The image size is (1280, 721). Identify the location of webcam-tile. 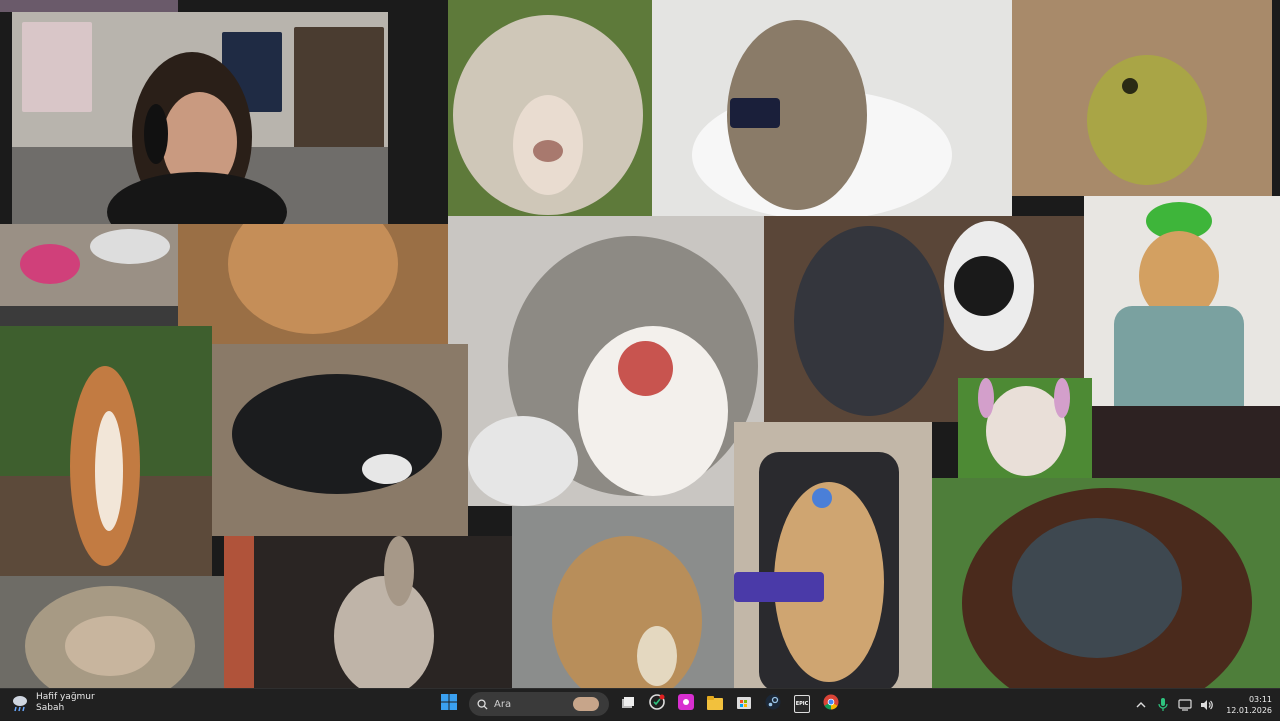
(200, 118).